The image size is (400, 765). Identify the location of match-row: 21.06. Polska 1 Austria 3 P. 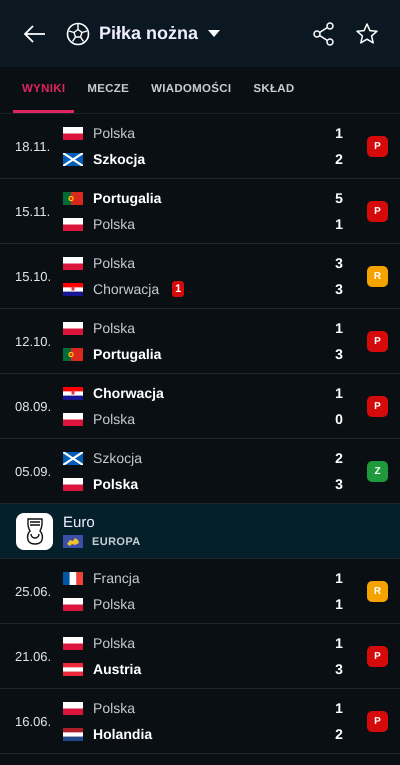
(200, 656).